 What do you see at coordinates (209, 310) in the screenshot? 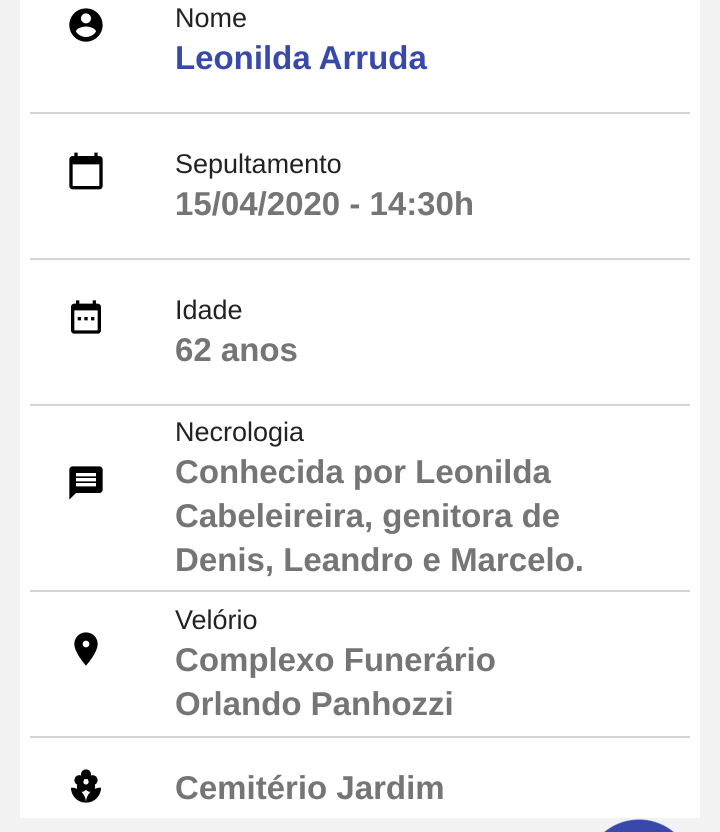
I see `field-label: Idade` at bounding box center [209, 310].